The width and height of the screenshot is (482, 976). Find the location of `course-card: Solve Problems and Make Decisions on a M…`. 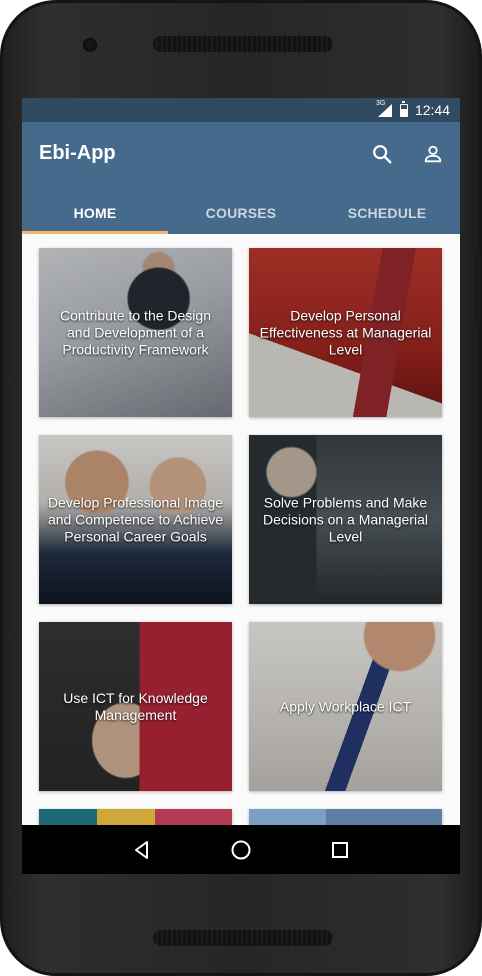

course-card: Solve Problems and Make Decisions on a M… is located at coordinates (345, 519).